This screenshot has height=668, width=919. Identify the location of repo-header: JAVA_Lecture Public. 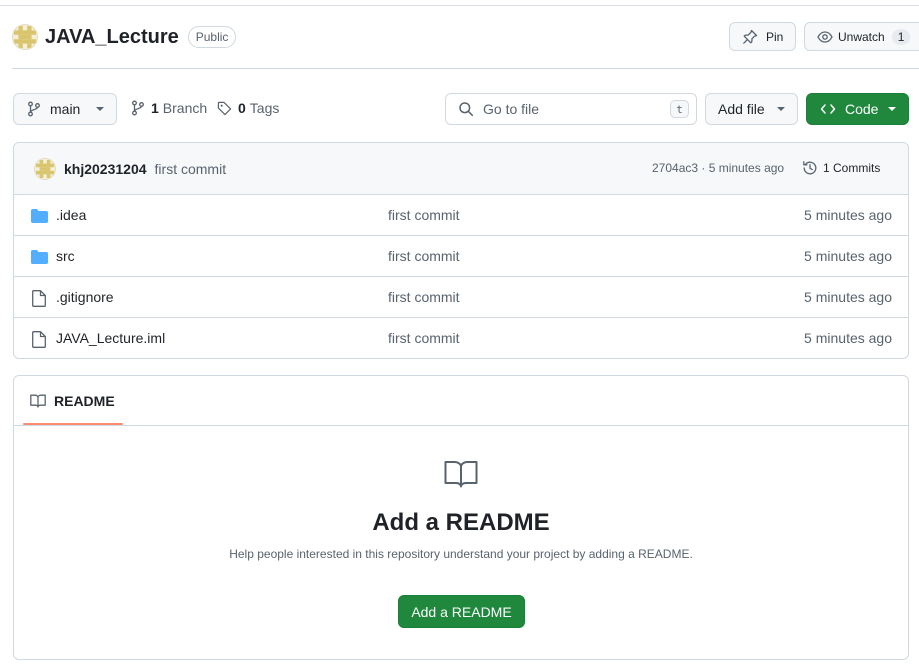
(124, 37).